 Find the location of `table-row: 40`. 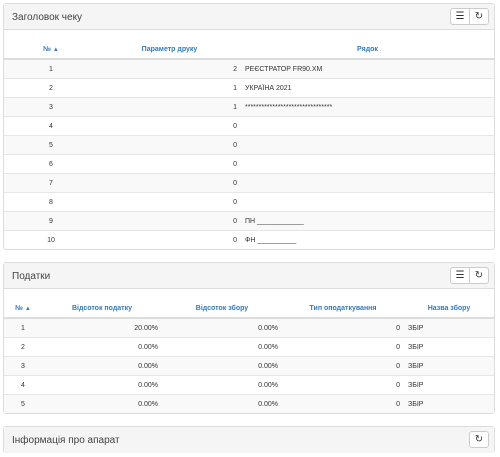

table-row: 40 is located at coordinates (249, 126).